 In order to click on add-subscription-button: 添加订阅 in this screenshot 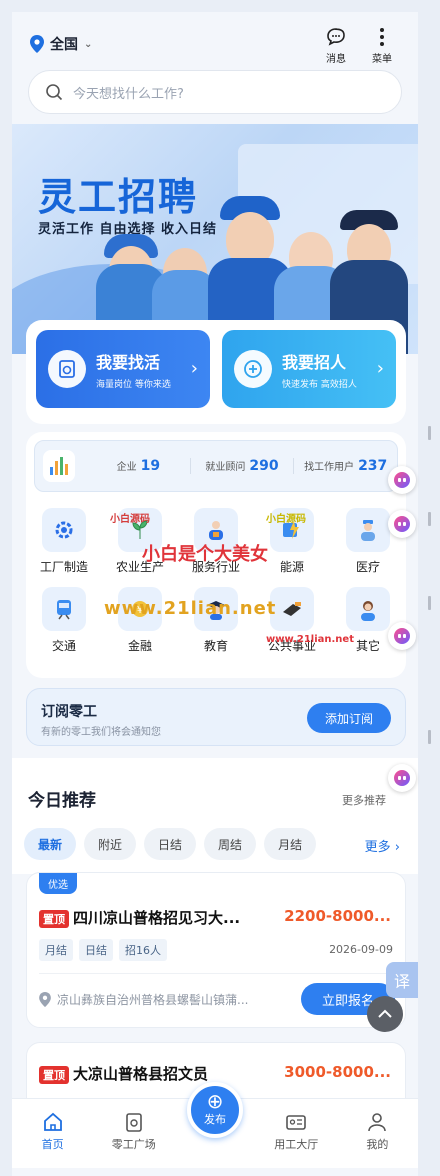, I will do `click(349, 718)`.